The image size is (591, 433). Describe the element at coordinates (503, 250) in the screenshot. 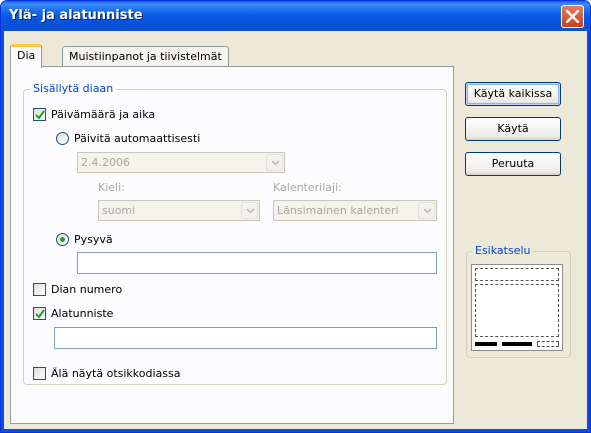

I see `preview-label: Esikatselu` at that location.